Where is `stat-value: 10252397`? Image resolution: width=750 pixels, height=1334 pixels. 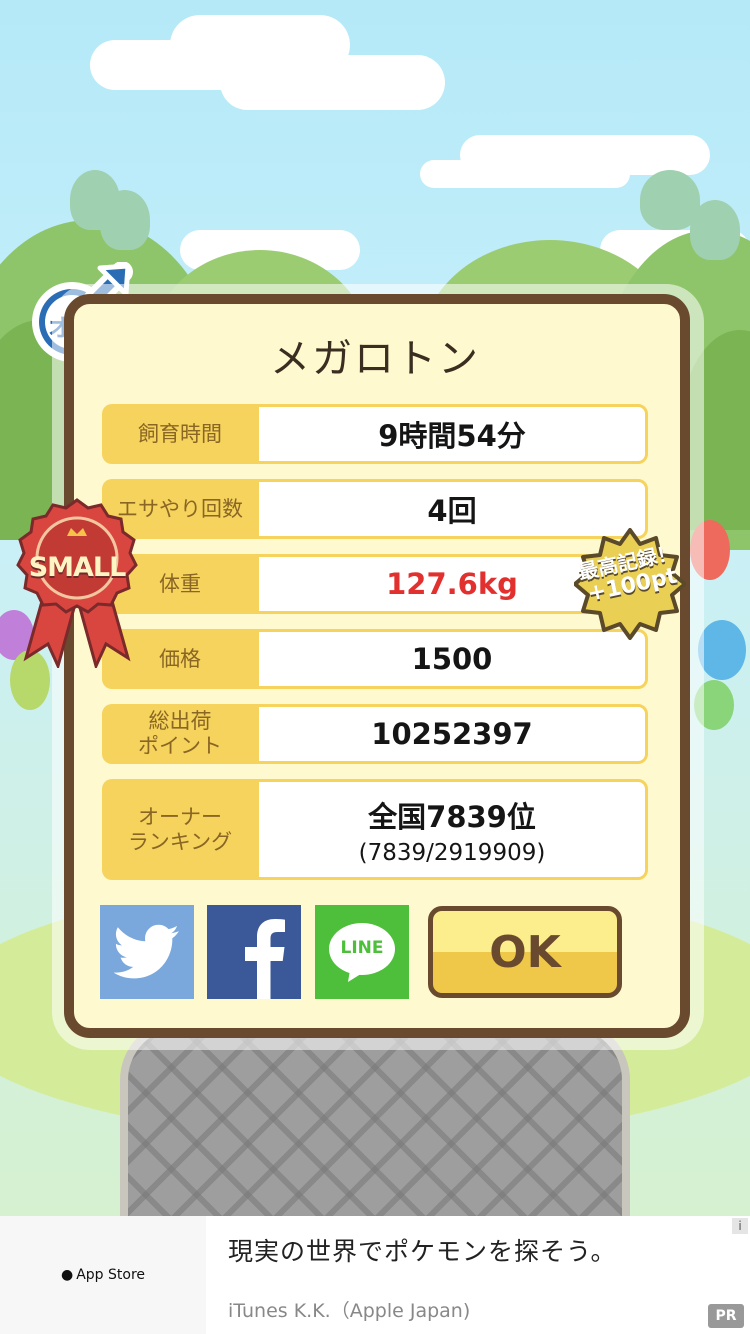 stat-value: 10252397 is located at coordinates (452, 734).